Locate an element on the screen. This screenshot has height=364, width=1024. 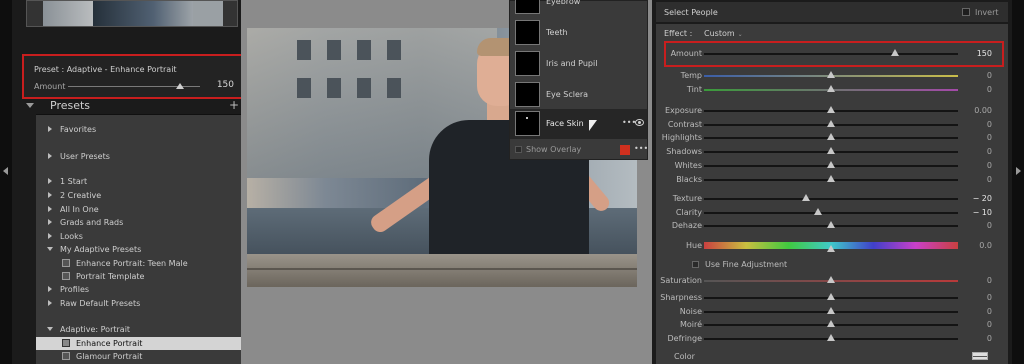
slider-highlights: Highlights 0 is located at coordinates (832, 137).